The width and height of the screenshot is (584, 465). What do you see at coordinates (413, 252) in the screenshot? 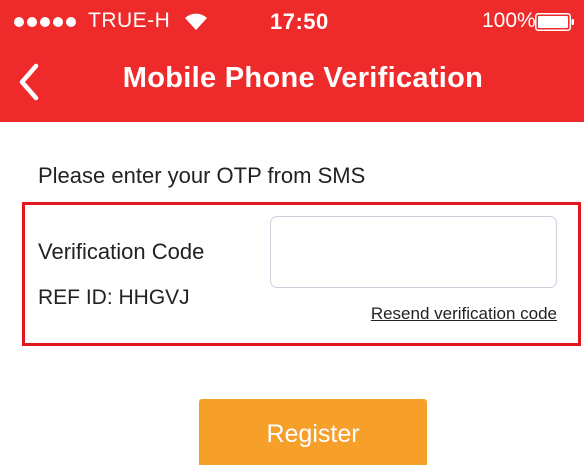
I see `verification-code-input` at bounding box center [413, 252].